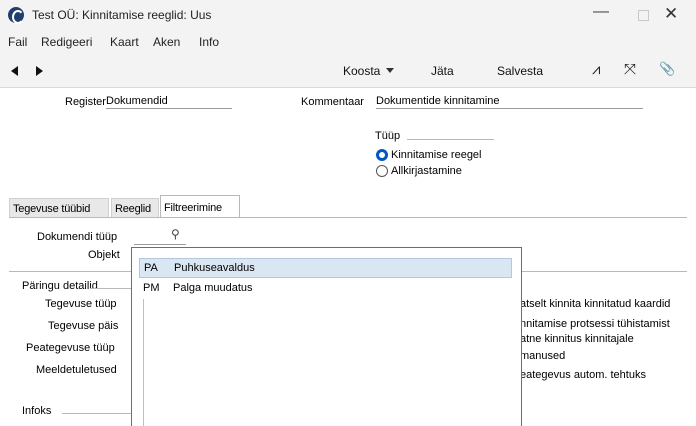 The width and height of the screenshot is (696, 426). I want to click on paringu-section-line, so click(110, 288).